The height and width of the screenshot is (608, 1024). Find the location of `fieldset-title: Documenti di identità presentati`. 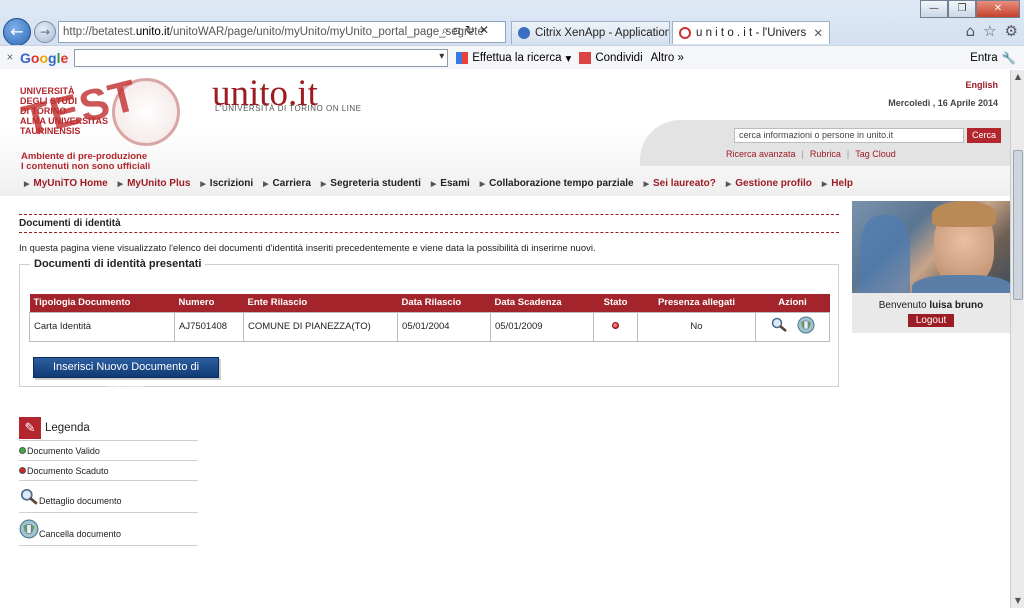

fieldset-title: Documenti di identità presentati is located at coordinates (118, 264).